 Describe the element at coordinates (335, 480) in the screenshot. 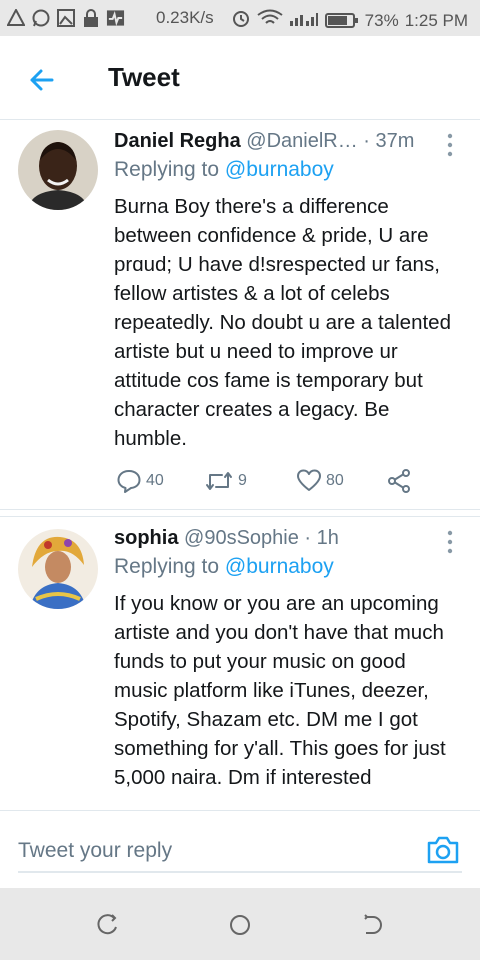

I see `like-count: 80` at that location.